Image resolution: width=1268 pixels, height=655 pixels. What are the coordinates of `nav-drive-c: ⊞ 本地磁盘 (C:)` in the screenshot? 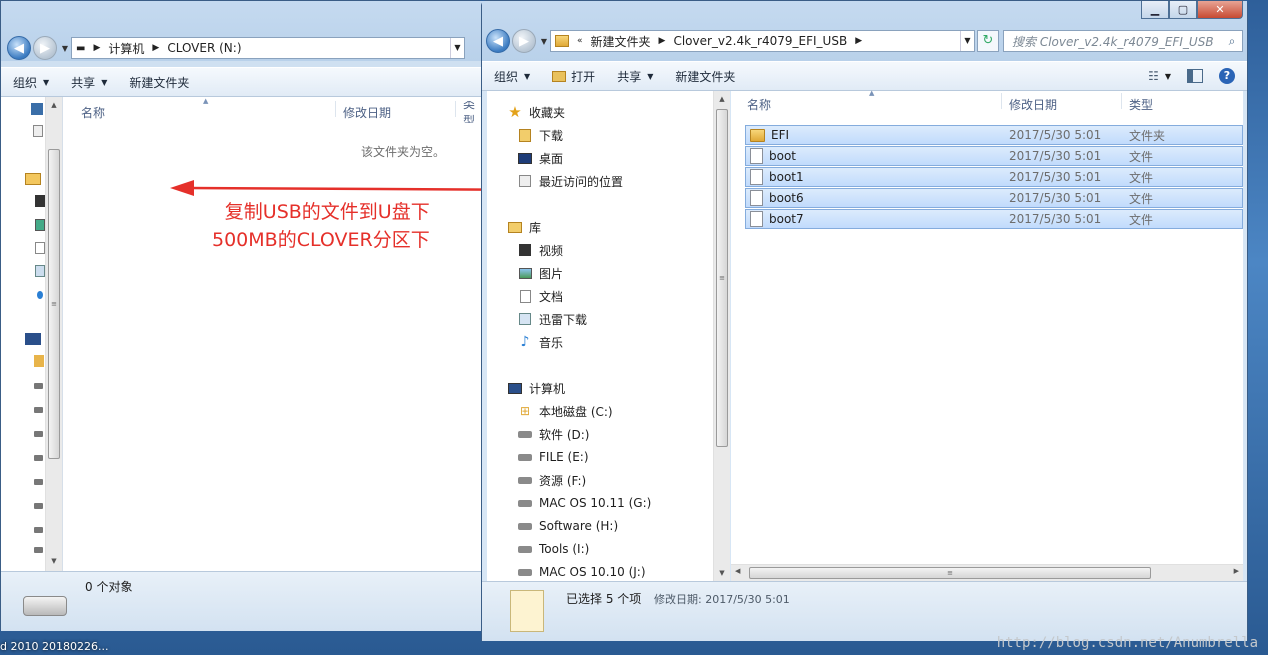 It's located at (565, 411).